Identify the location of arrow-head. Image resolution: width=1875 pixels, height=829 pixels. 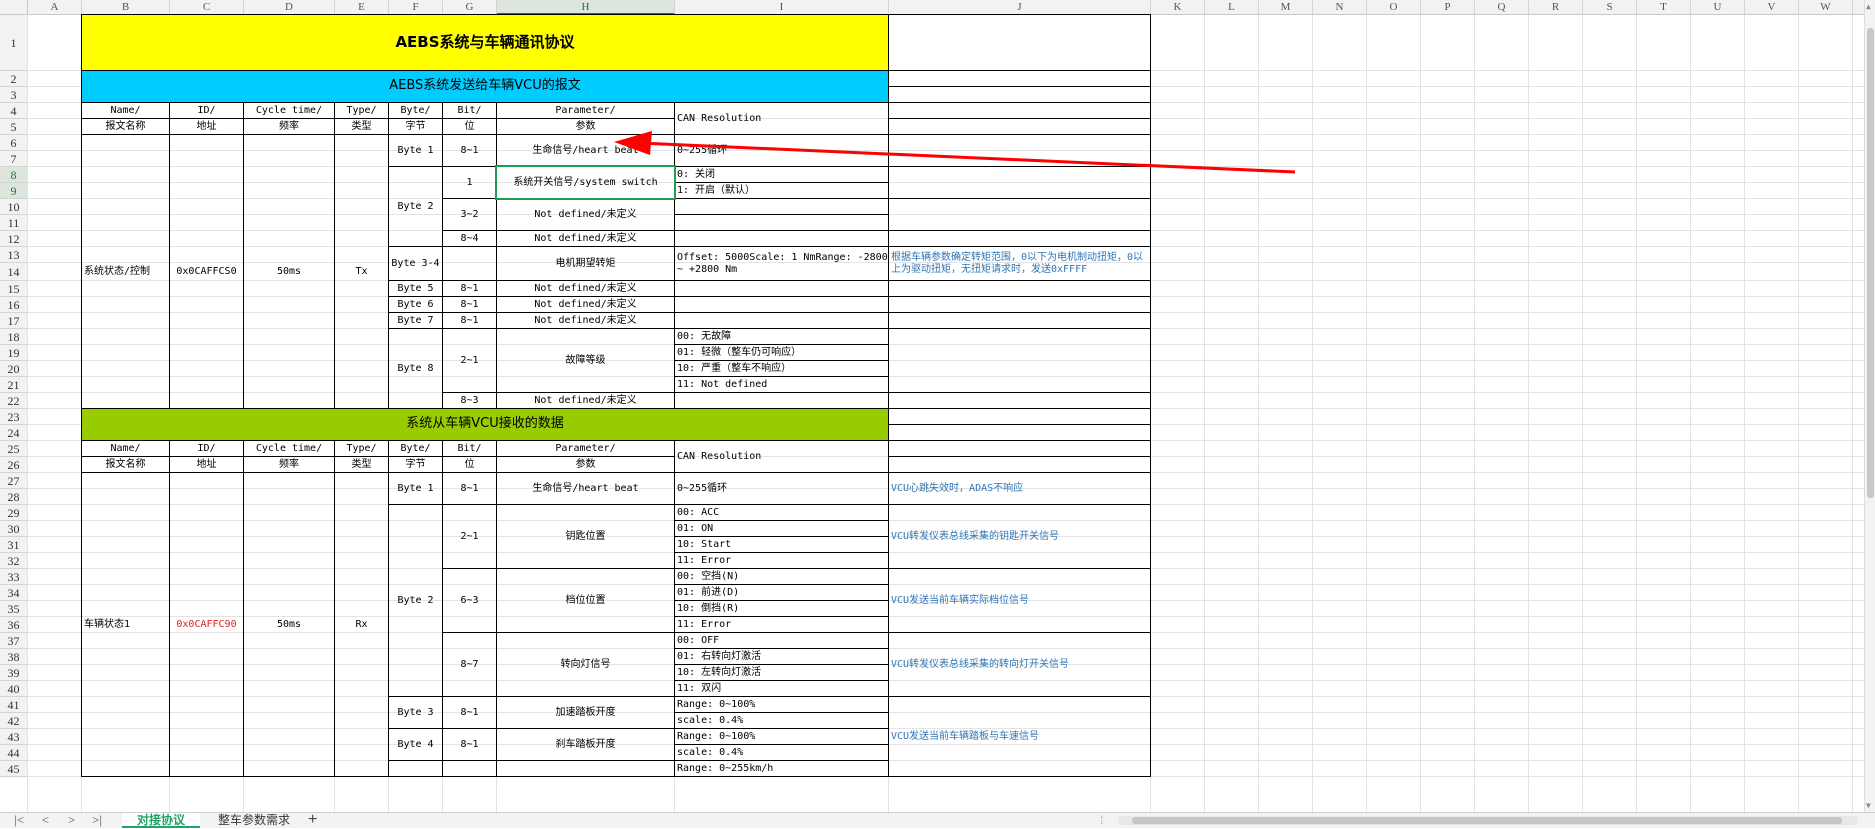
(633, 143).